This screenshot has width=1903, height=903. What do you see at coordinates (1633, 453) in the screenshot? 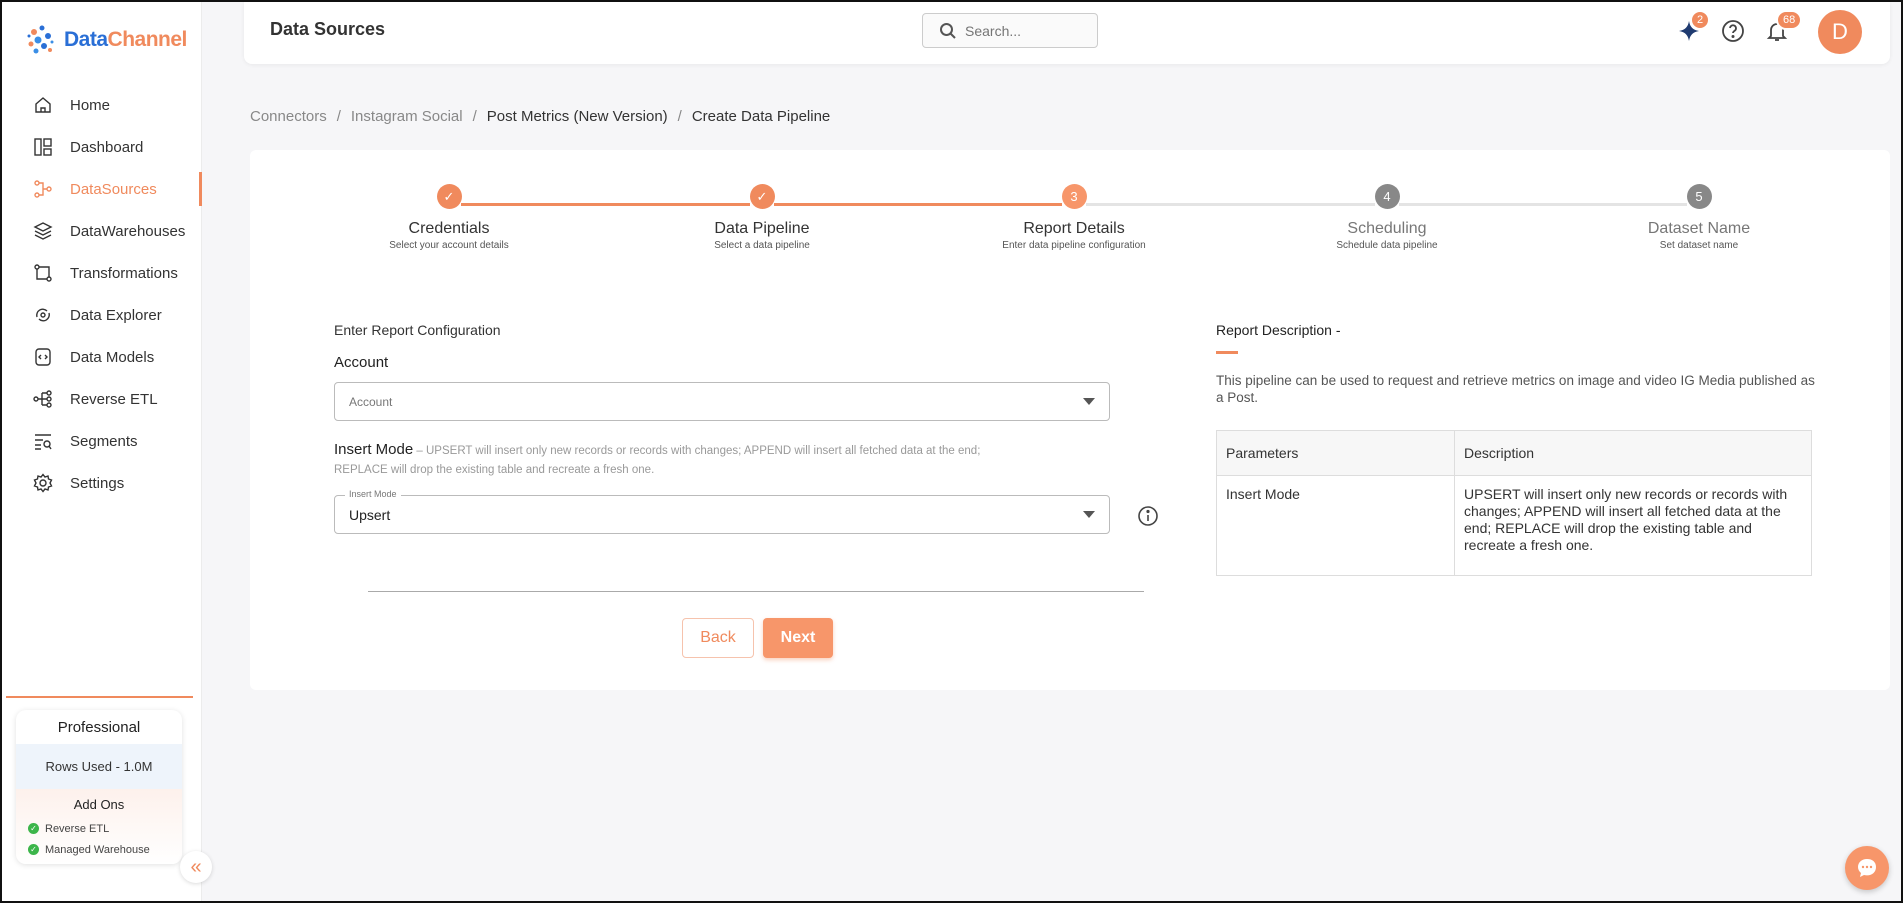
I see `table-header: Description` at bounding box center [1633, 453].